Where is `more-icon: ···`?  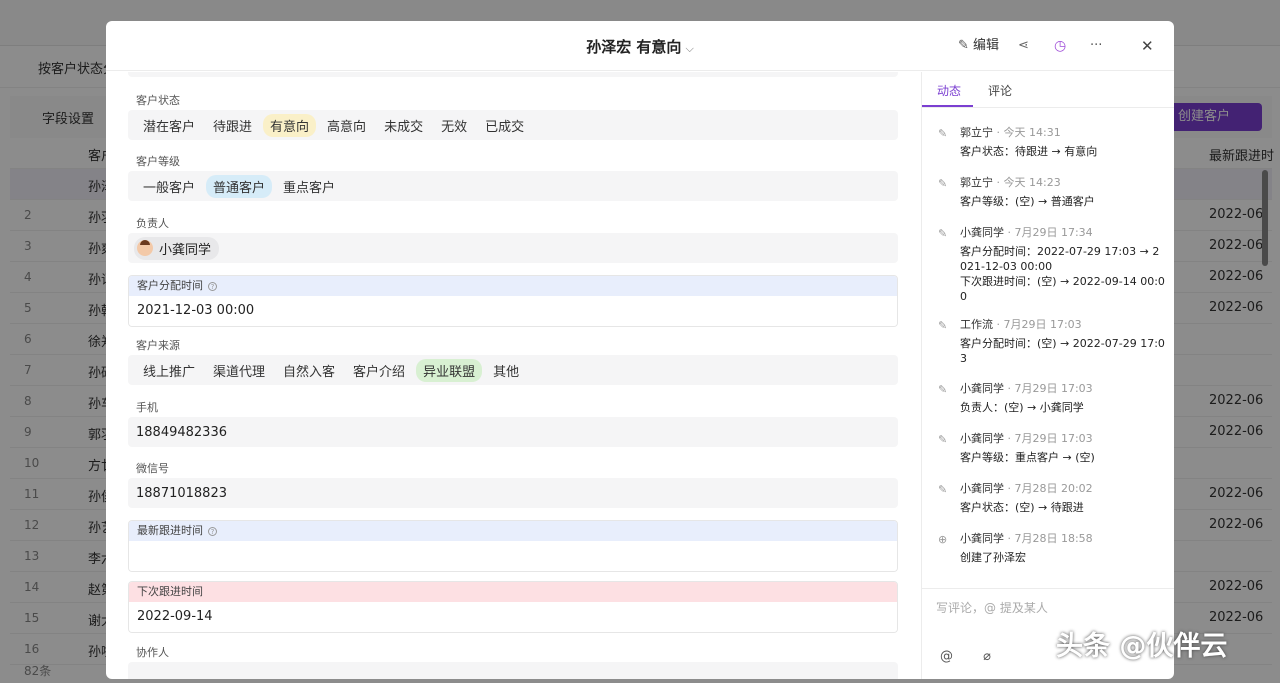 more-icon: ··· is located at coordinates (1096, 46).